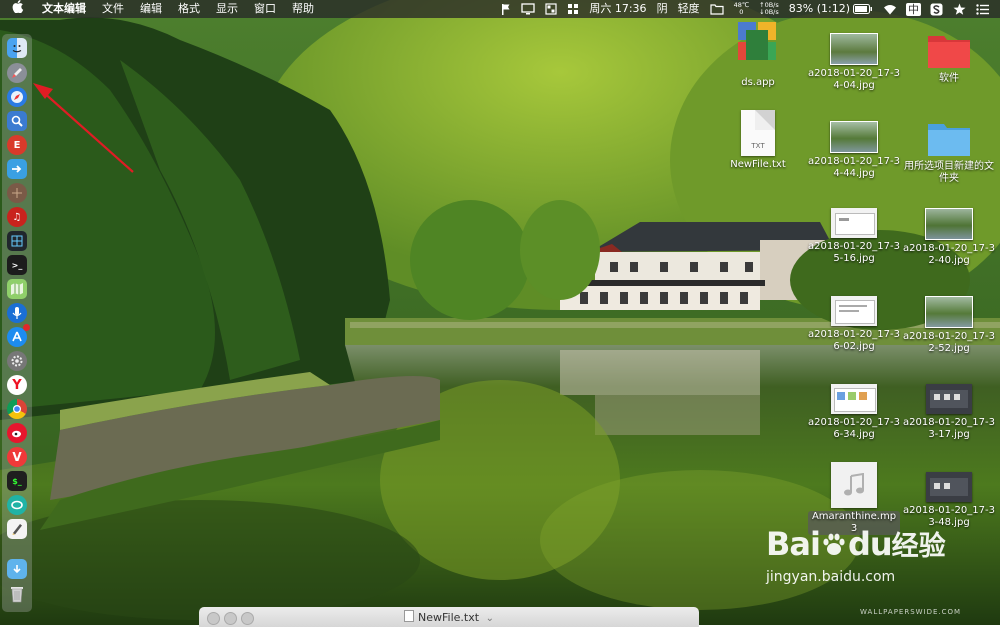 Image resolution: width=1000 pixels, height=627 pixels. What do you see at coordinates (862, 9) in the screenshot?
I see `battery-icon` at bounding box center [862, 9].